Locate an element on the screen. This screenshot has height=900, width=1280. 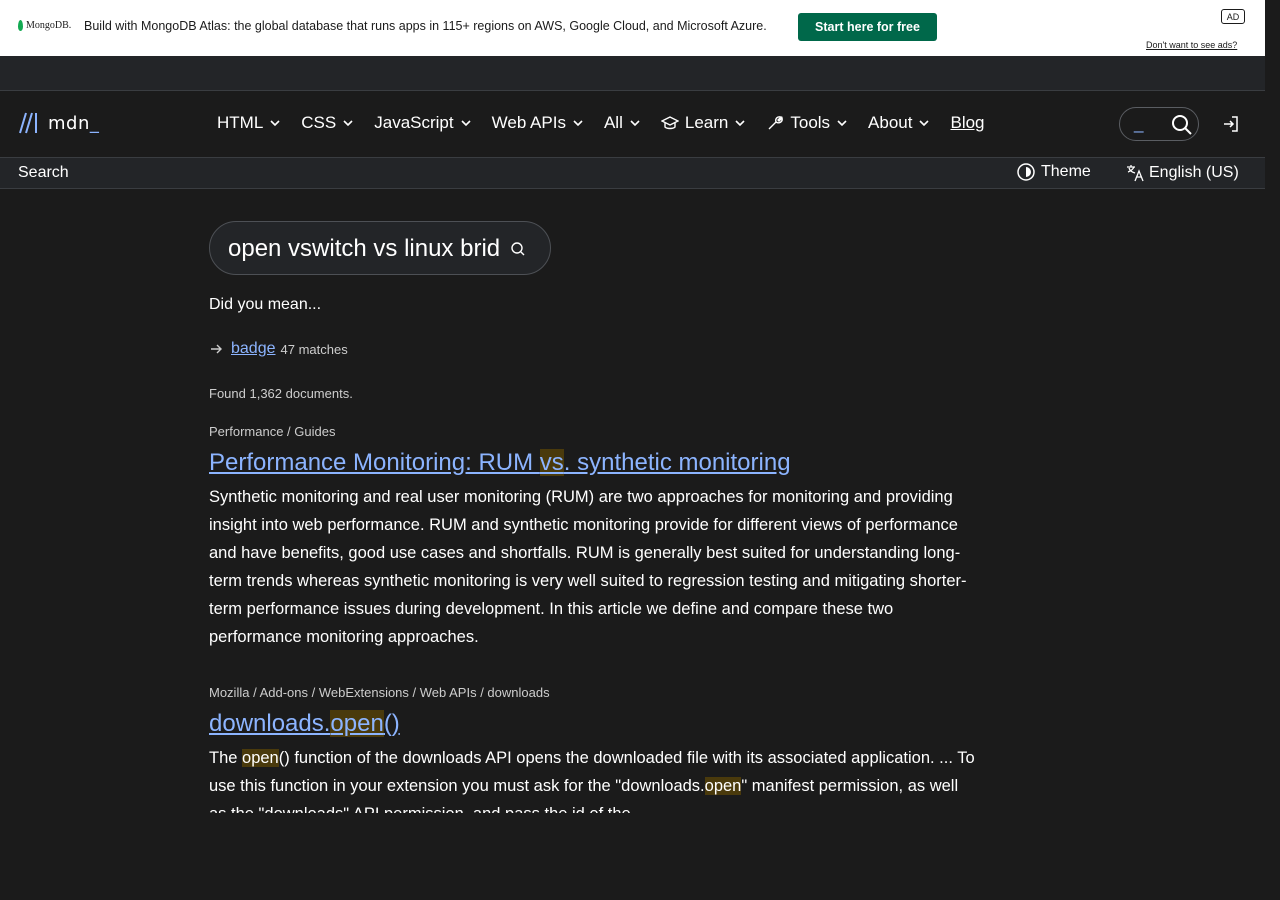
menu-web-apis: Web APIs is located at coordinates (538, 123).